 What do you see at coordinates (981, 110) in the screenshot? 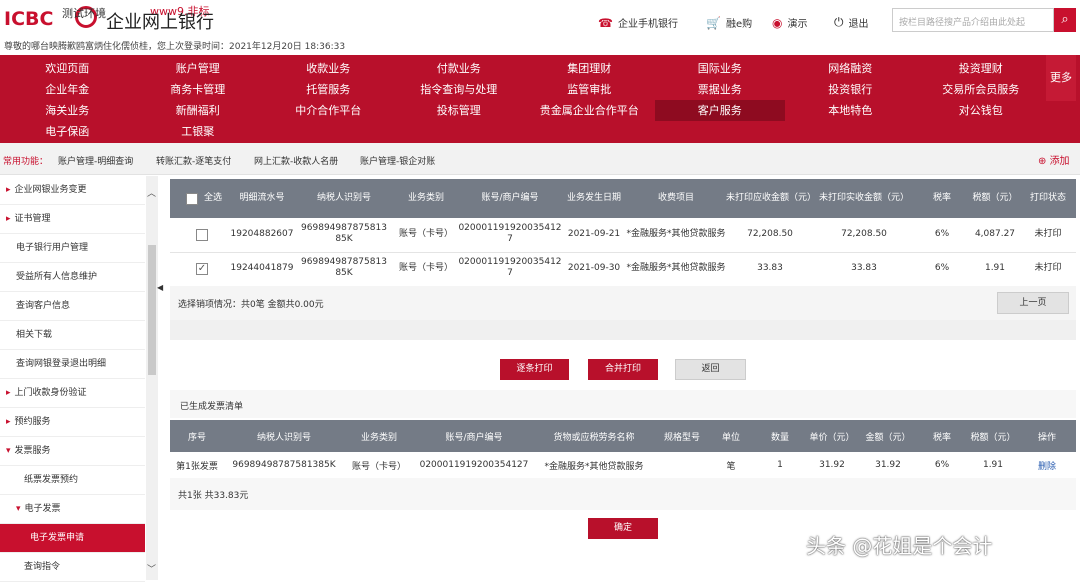
I see `nav-item: 对公钱包` at bounding box center [981, 110].